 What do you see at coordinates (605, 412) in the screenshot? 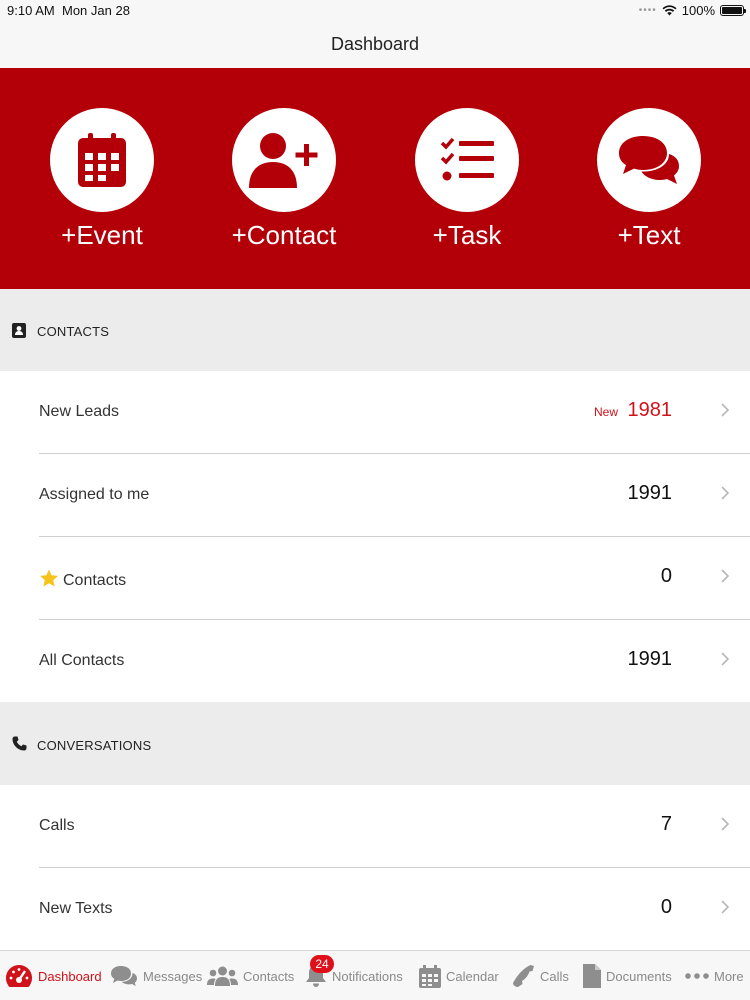
I see `new-badge: New` at bounding box center [605, 412].